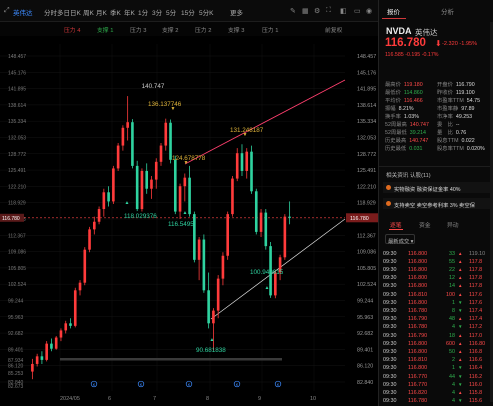 The image size is (493, 406). Describe the element at coordinates (460, 44) in the screenshot. I see `price-change: -2.320 -1.95%` at that location.